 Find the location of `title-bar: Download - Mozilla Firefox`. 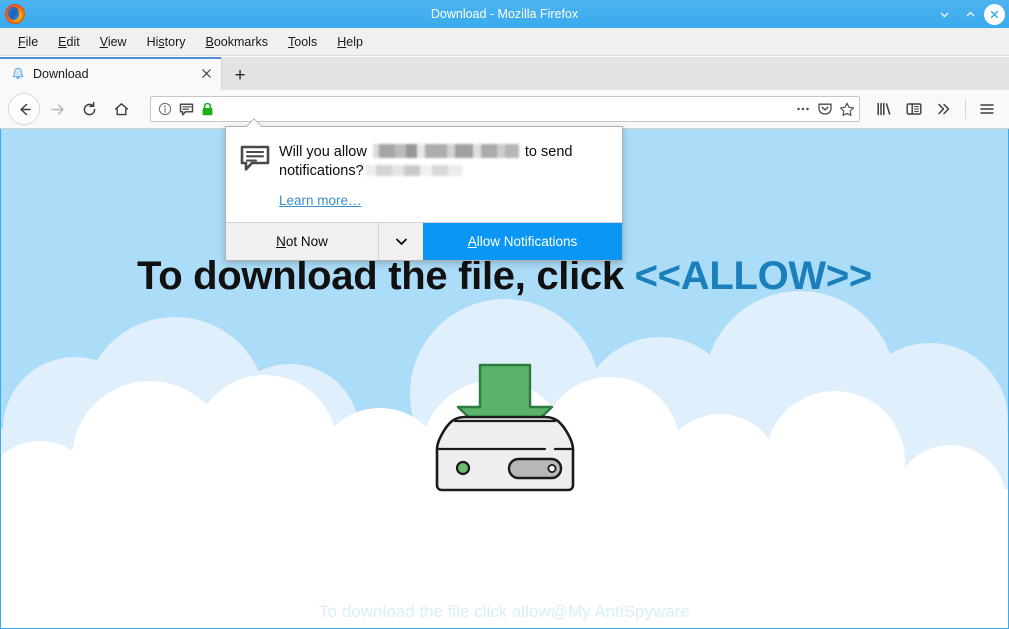

title-bar: Download - Mozilla Firefox is located at coordinates (504, 14).